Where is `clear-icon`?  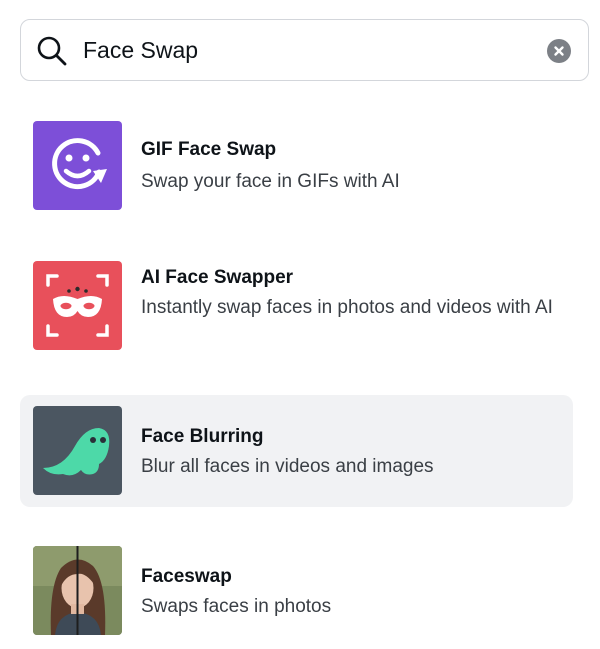 clear-icon is located at coordinates (559, 51).